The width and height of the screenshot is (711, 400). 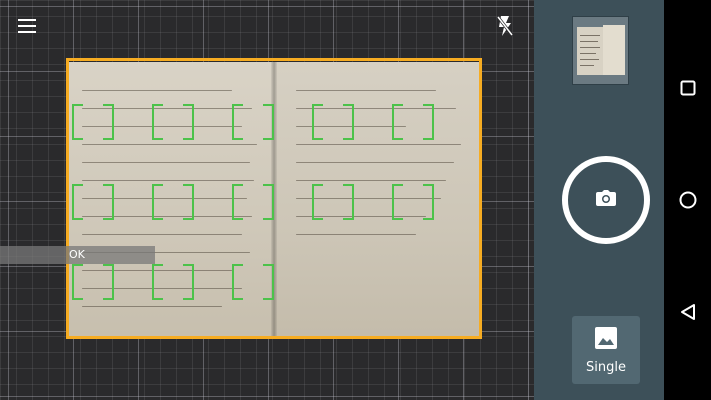 I want to click on shutter-button, so click(x=606, y=200).